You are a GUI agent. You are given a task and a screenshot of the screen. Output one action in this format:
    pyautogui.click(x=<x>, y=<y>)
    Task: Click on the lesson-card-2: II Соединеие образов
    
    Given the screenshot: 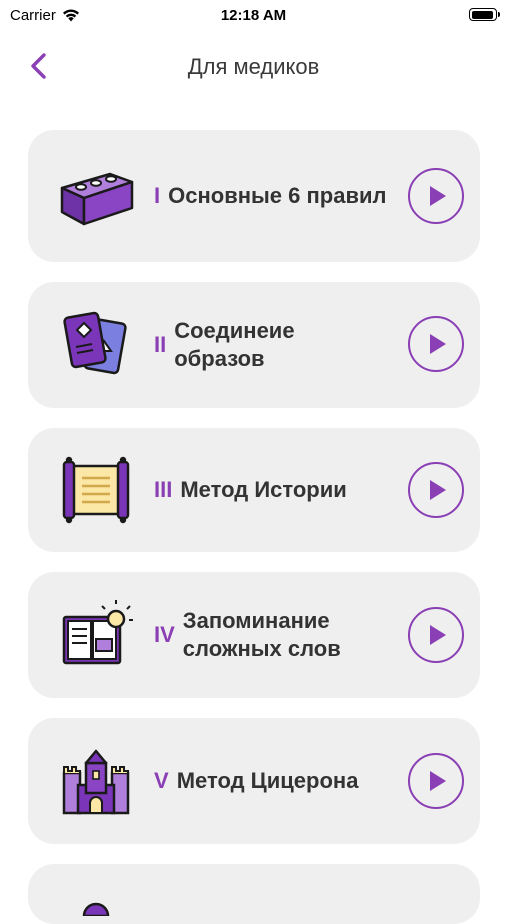 What is the action you would take?
    pyautogui.click(x=254, y=345)
    